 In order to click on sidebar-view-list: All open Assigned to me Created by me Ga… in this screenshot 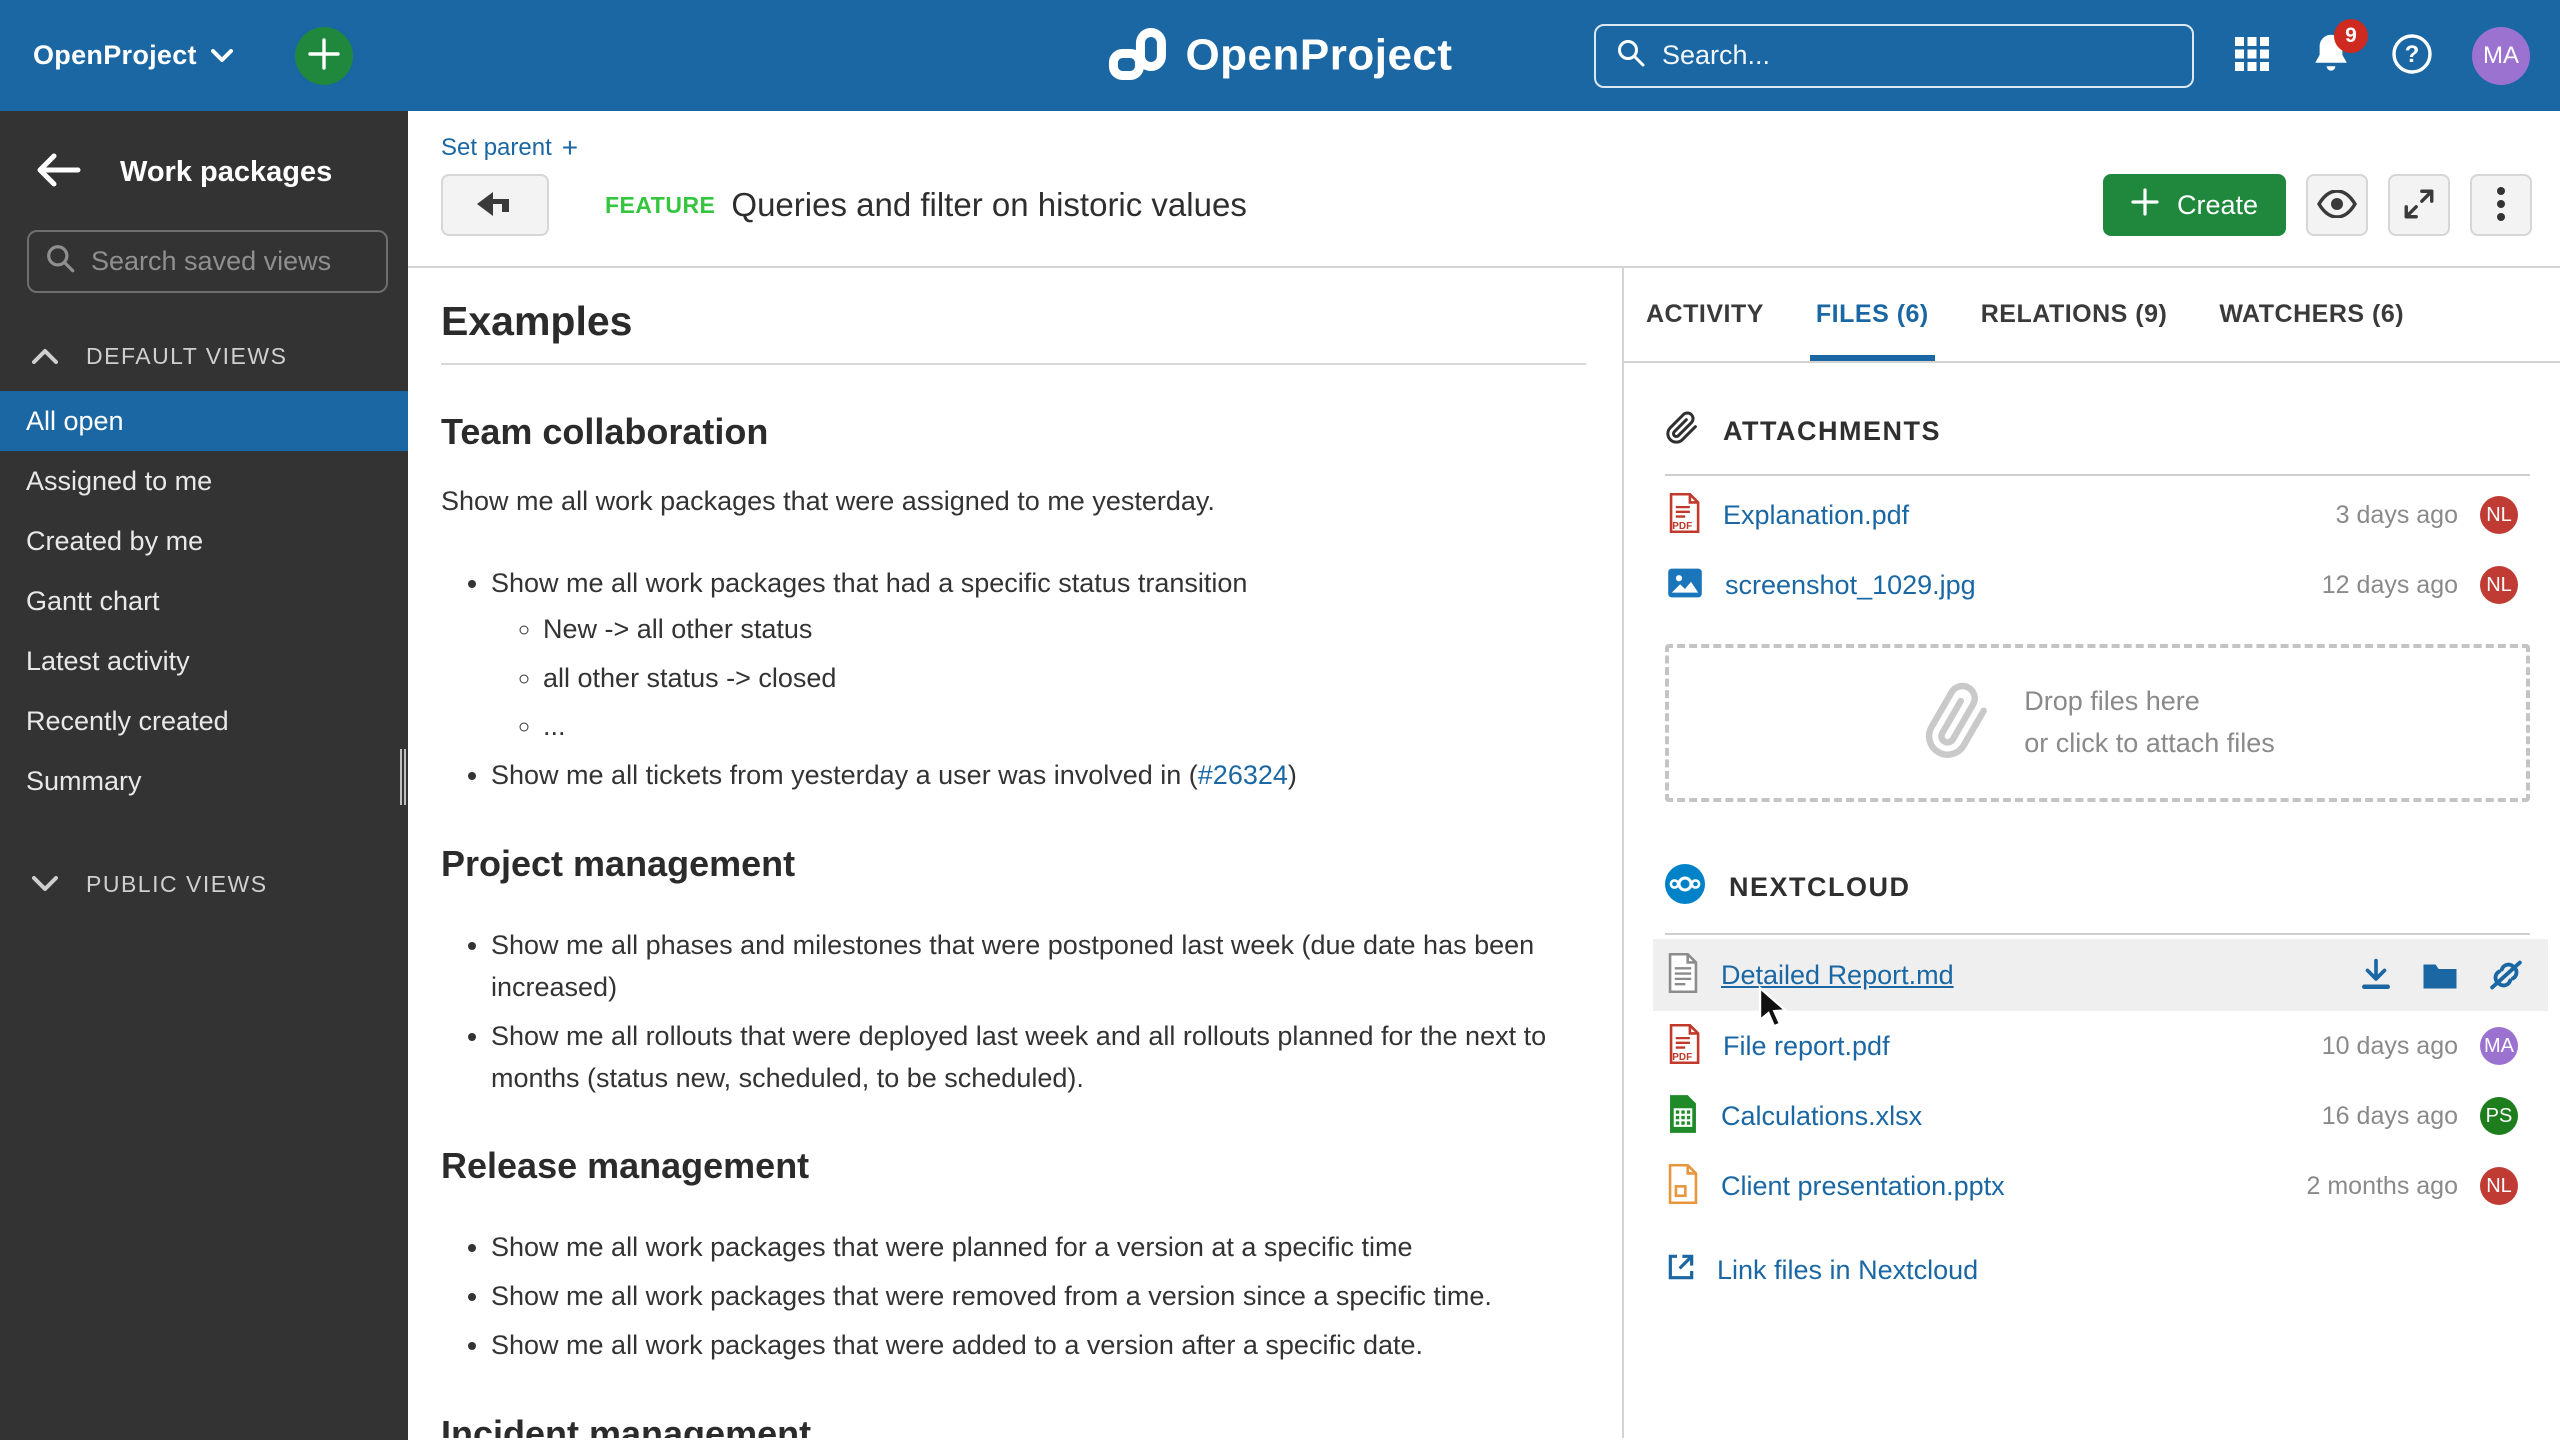, I will do `click(204, 601)`.